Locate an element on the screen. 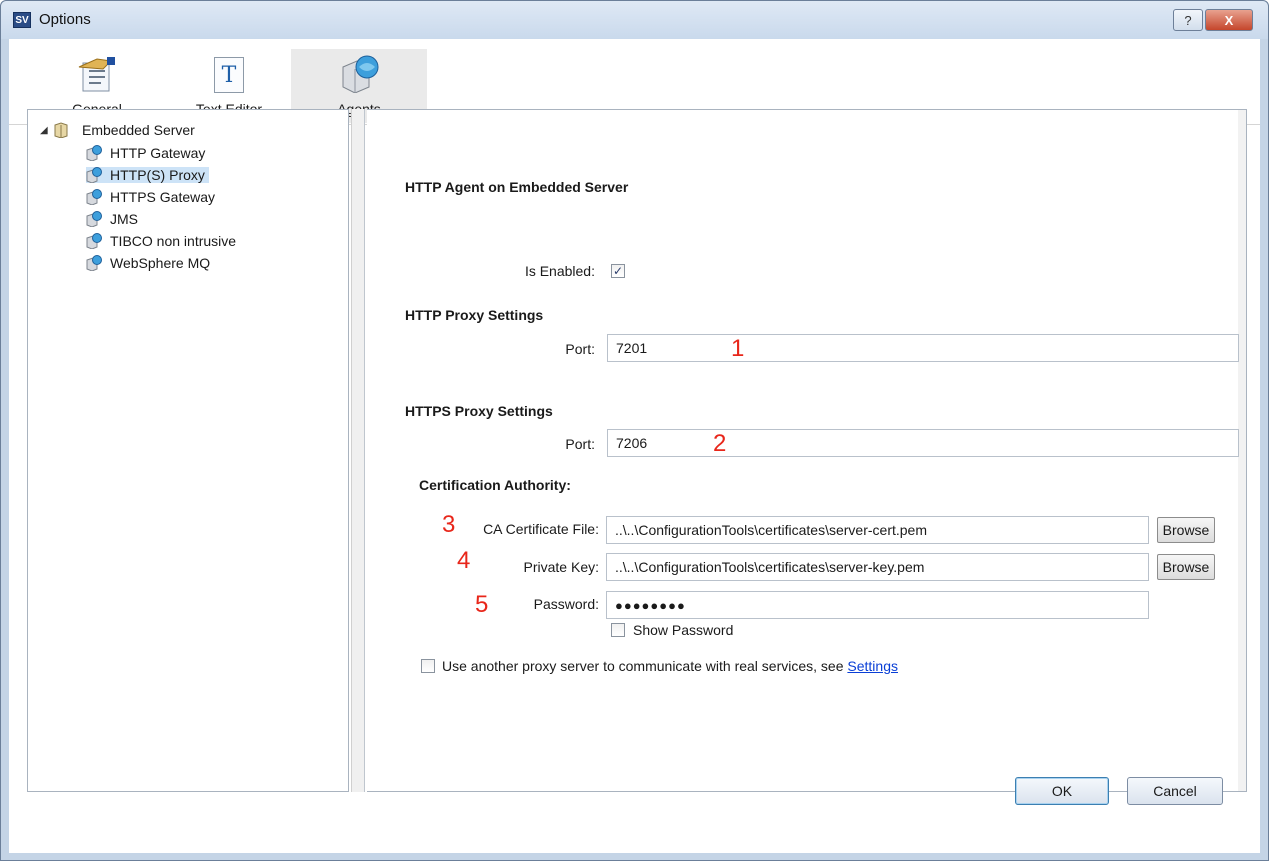  tree-item-http-gateway: HTTP Gateway is located at coordinates (145, 153).